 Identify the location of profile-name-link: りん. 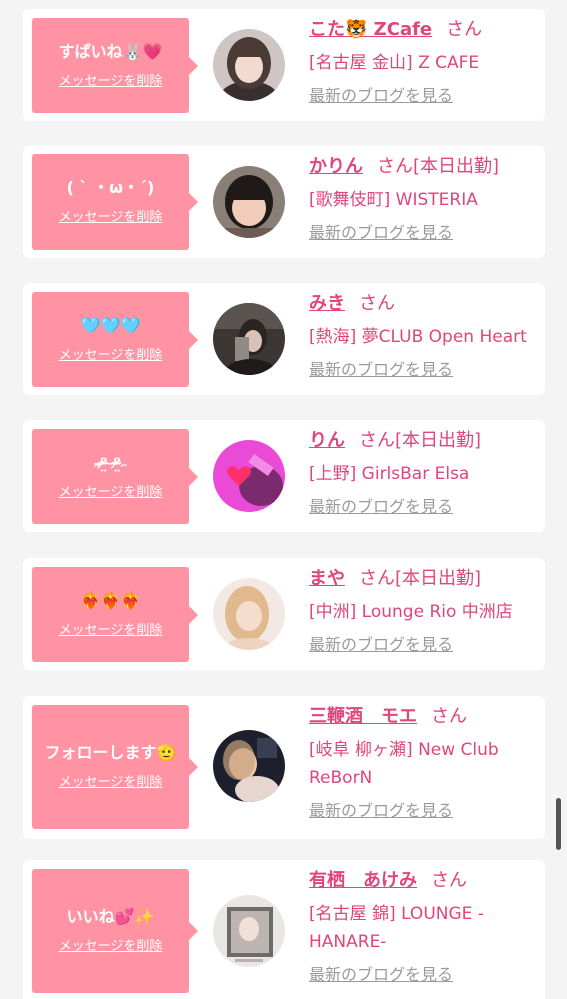
(327, 440).